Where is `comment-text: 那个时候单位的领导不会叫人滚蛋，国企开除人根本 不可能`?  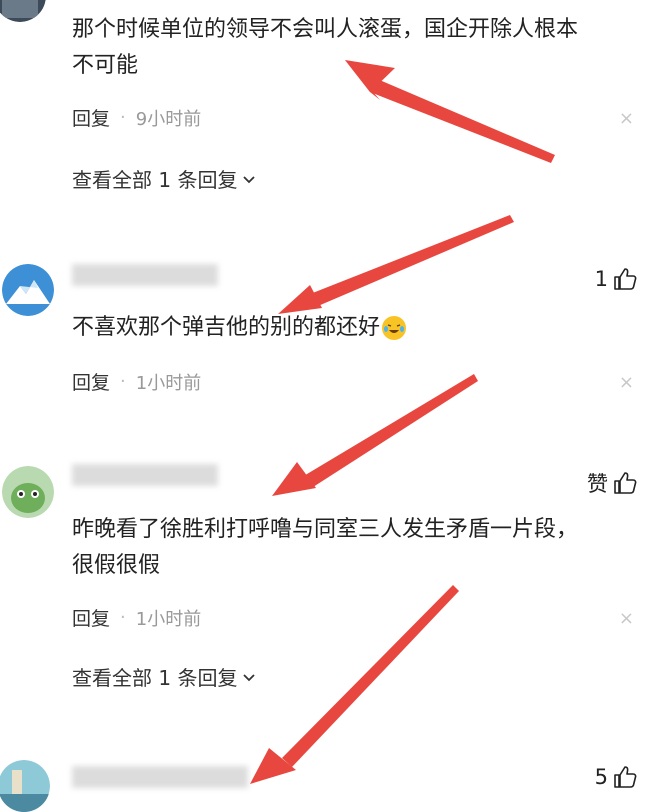
comment-text: 那个时候单位的领导不会叫人滚蛋，国企开除人根本 不可能 is located at coordinates (325, 47).